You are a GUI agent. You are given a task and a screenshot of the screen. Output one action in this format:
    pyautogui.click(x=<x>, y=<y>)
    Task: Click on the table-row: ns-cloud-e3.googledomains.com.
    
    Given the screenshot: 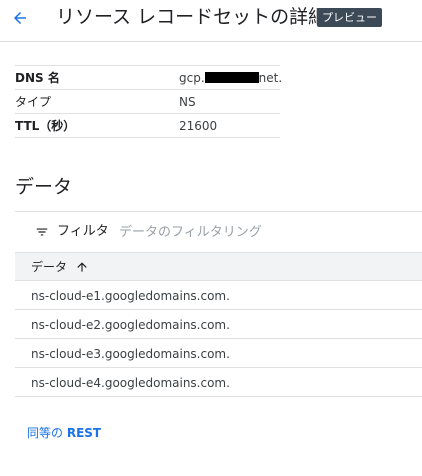 What is the action you would take?
    pyautogui.click(x=218, y=353)
    